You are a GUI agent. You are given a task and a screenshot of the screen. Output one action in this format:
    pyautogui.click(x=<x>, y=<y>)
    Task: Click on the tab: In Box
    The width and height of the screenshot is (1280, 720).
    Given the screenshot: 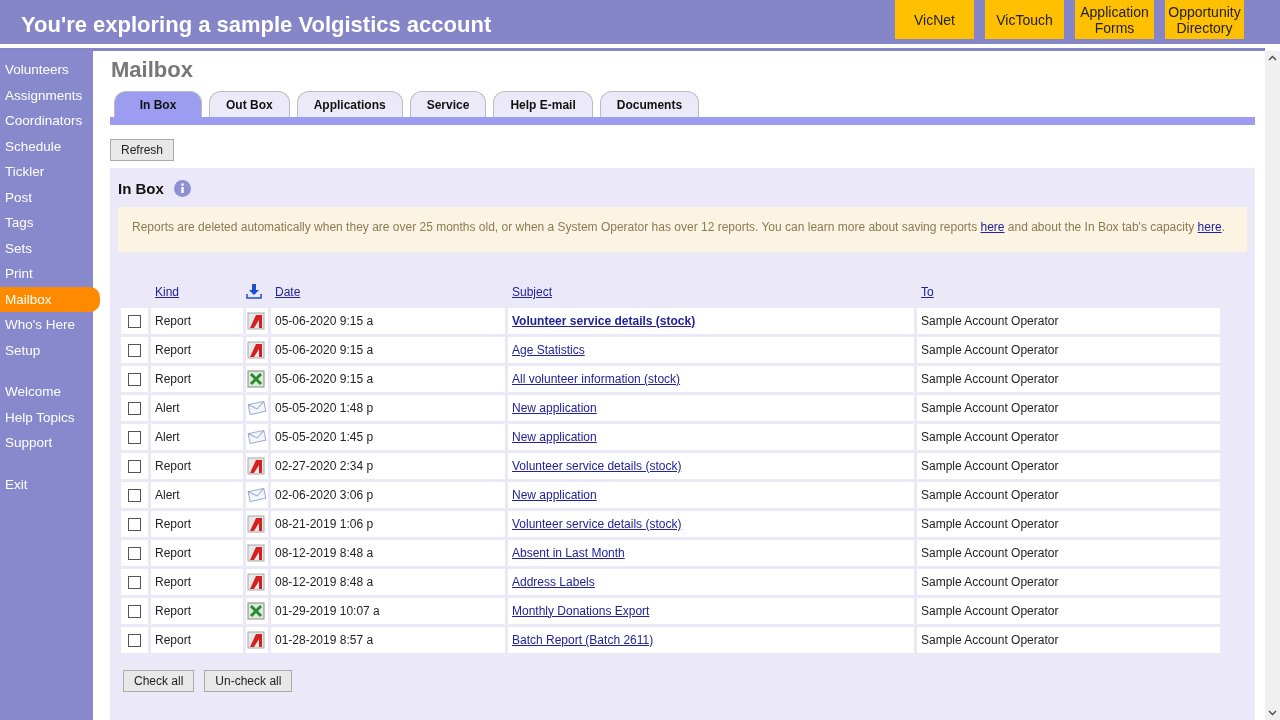 What is the action you would take?
    pyautogui.click(x=158, y=104)
    